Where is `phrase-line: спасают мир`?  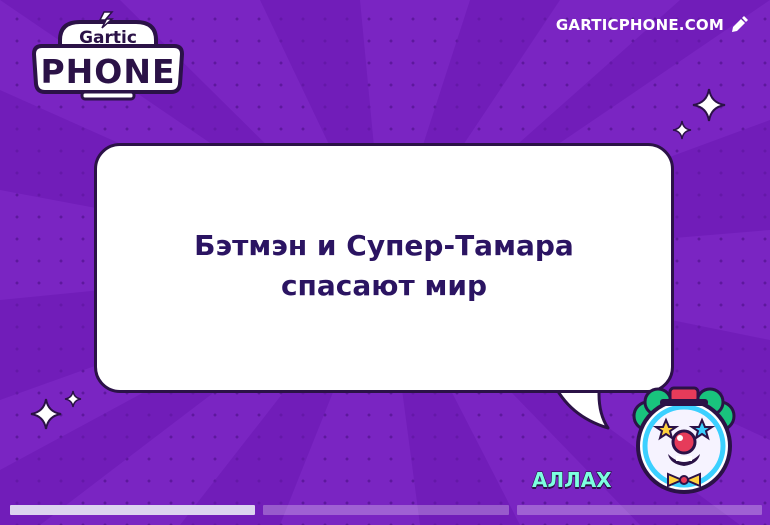 phrase-line: спасают мир is located at coordinates (384, 285).